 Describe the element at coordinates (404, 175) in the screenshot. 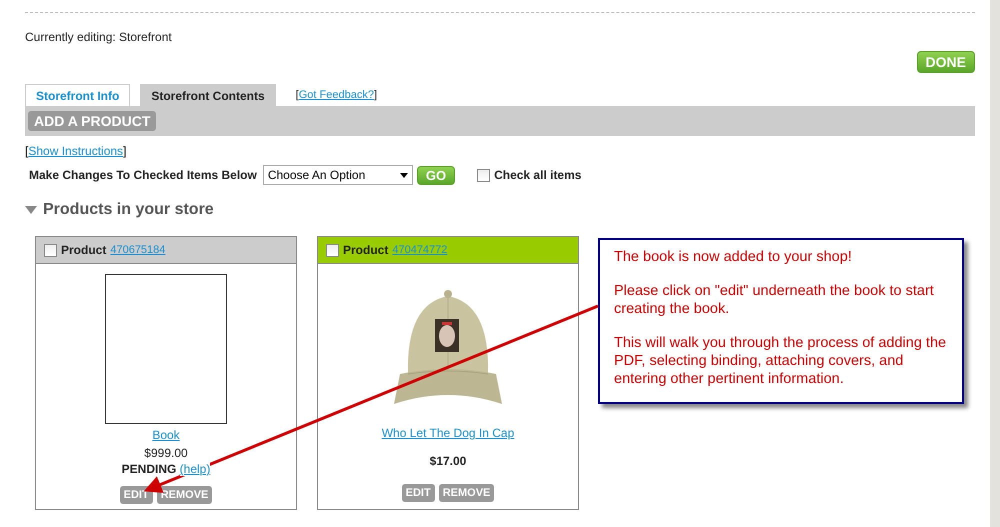

I see `caret-icon` at that location.